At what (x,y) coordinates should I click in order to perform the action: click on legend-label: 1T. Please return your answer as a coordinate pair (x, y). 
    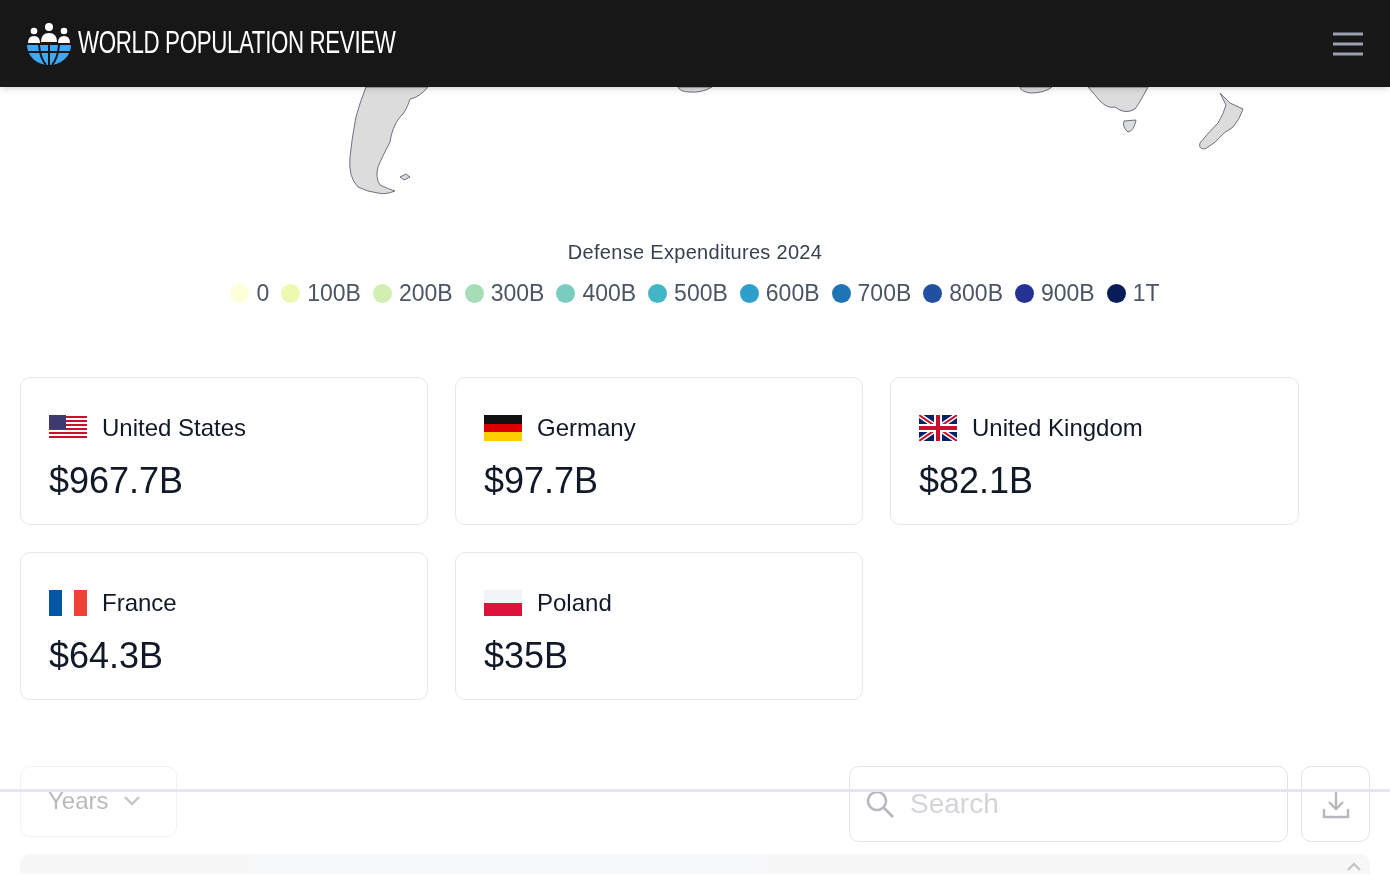
    Looking at the image, I should click on (1146, 293).